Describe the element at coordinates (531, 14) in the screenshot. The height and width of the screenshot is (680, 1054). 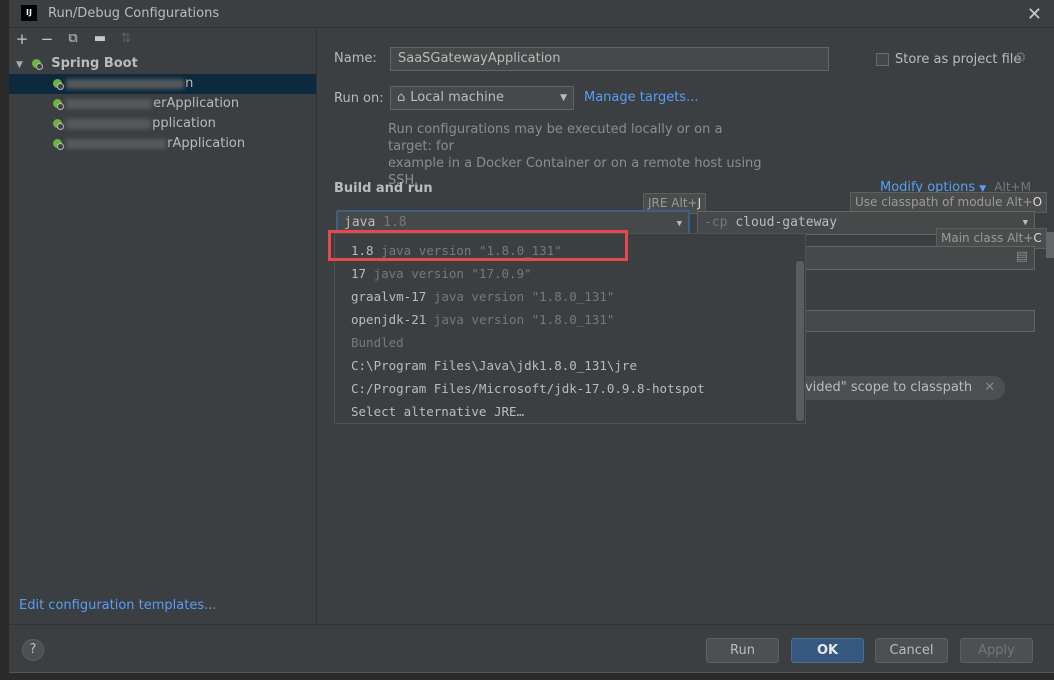
I see `title-bar: IJ Run/Debug Configurations ✕` at that location.